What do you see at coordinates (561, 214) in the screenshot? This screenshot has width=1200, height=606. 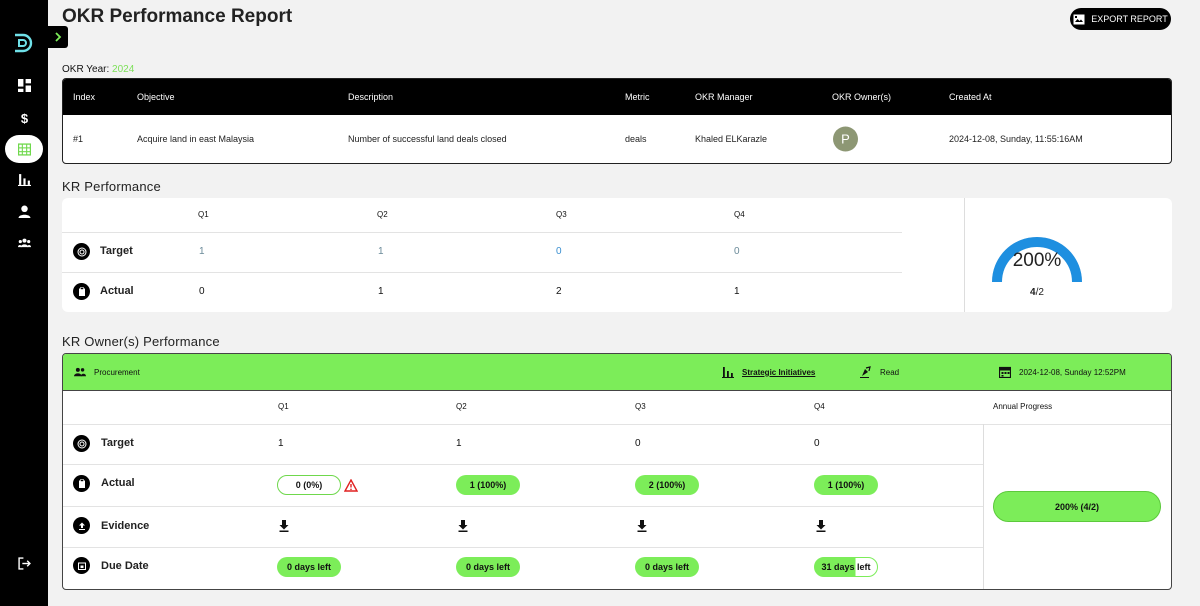 I see `kr-quarter-header-q3: Q3` at bounding box center [561, 214].